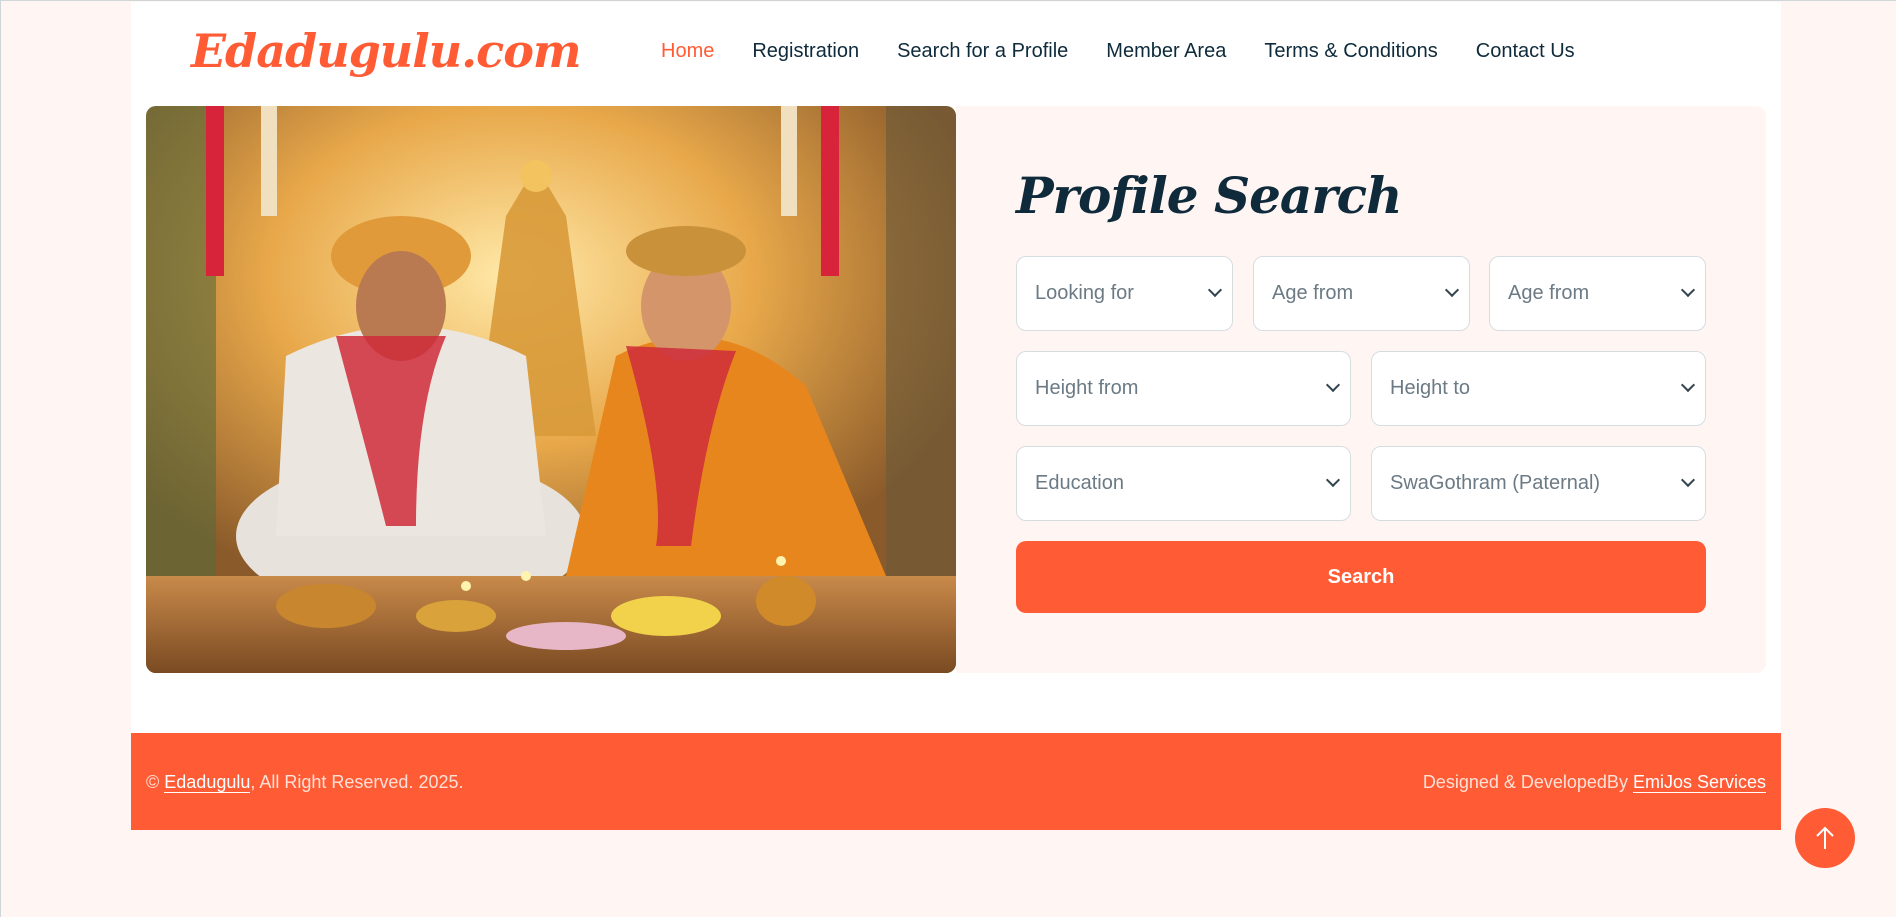 The height and width of the screenshot is (917, 1896). I want to click on footer-copyright: © Edadugulu, All Right Reserved. 2025., so click(305, 782).